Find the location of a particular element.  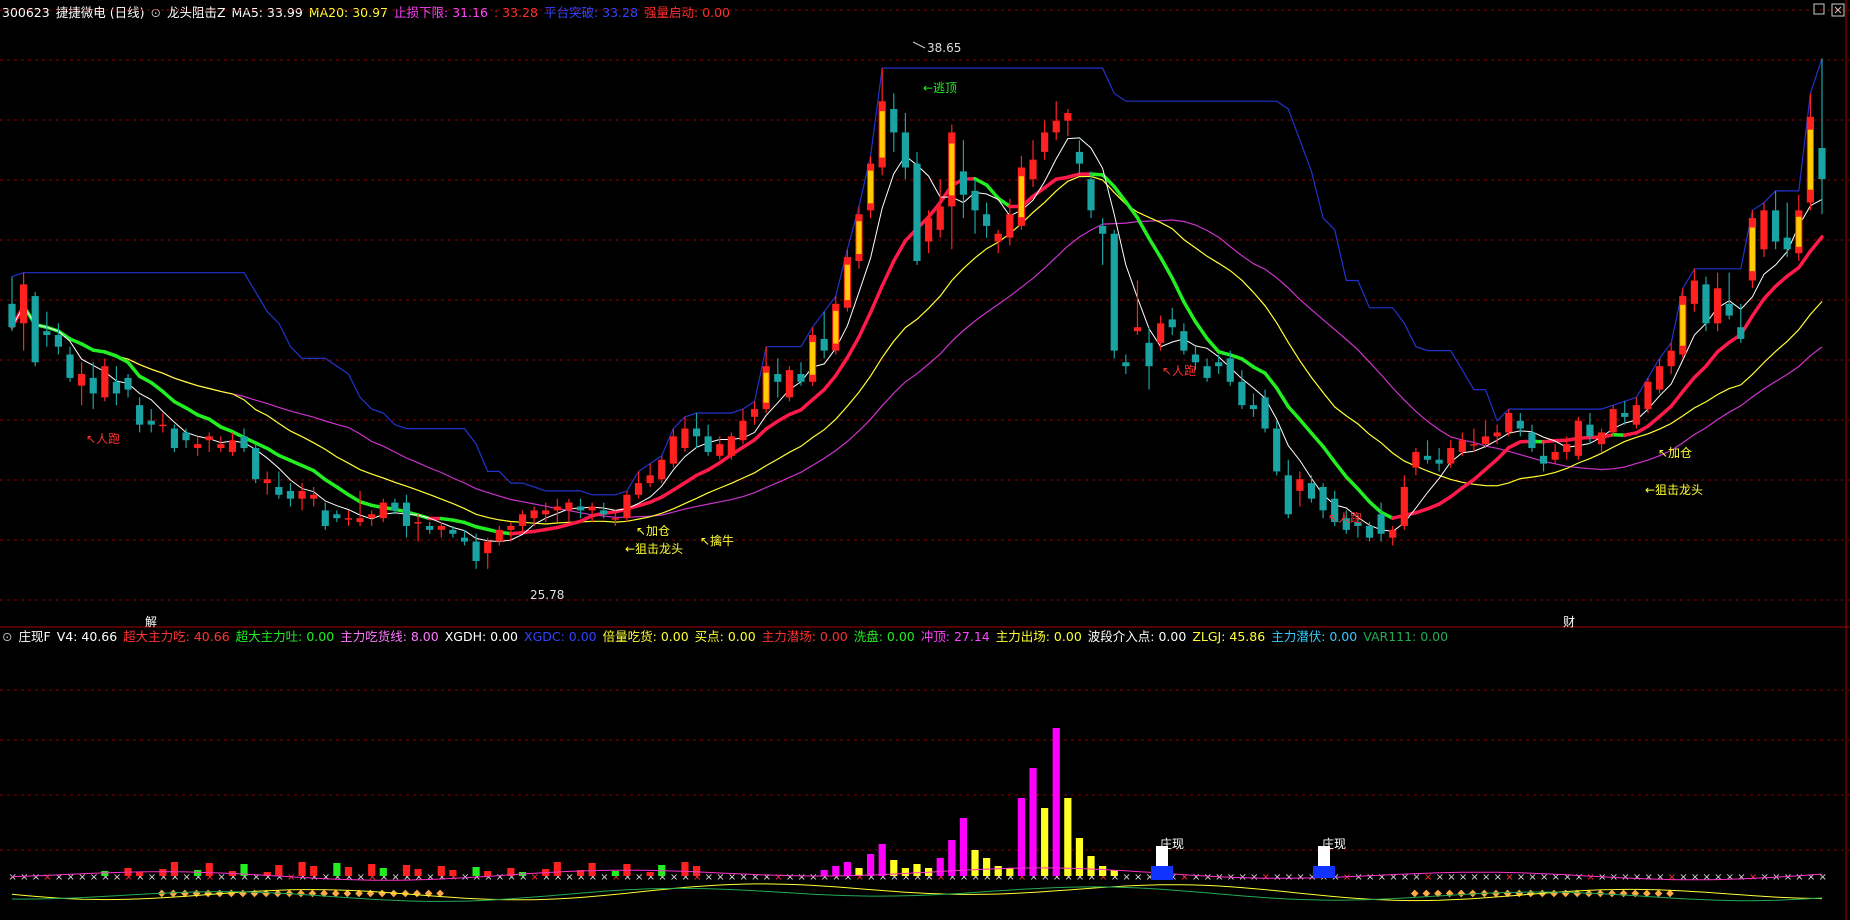

marker-jie: 解 is located at coordinates (151, 622).